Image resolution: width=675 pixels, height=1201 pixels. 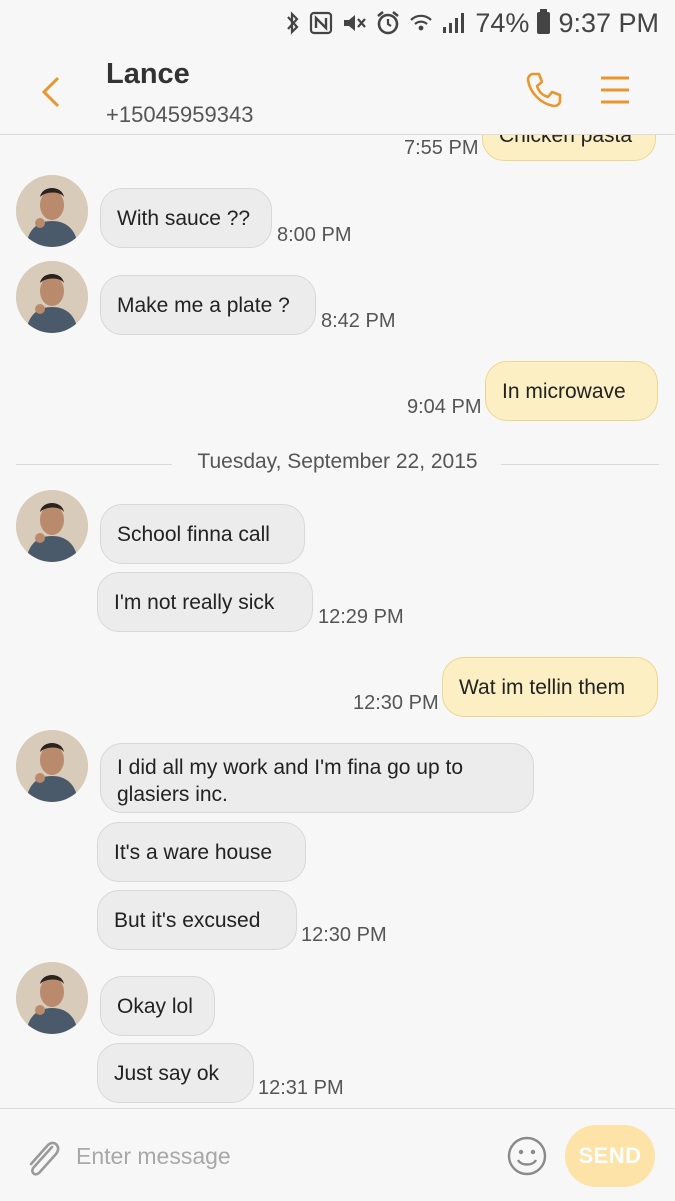 I want to click on back-button, so click(x=51, y=92).